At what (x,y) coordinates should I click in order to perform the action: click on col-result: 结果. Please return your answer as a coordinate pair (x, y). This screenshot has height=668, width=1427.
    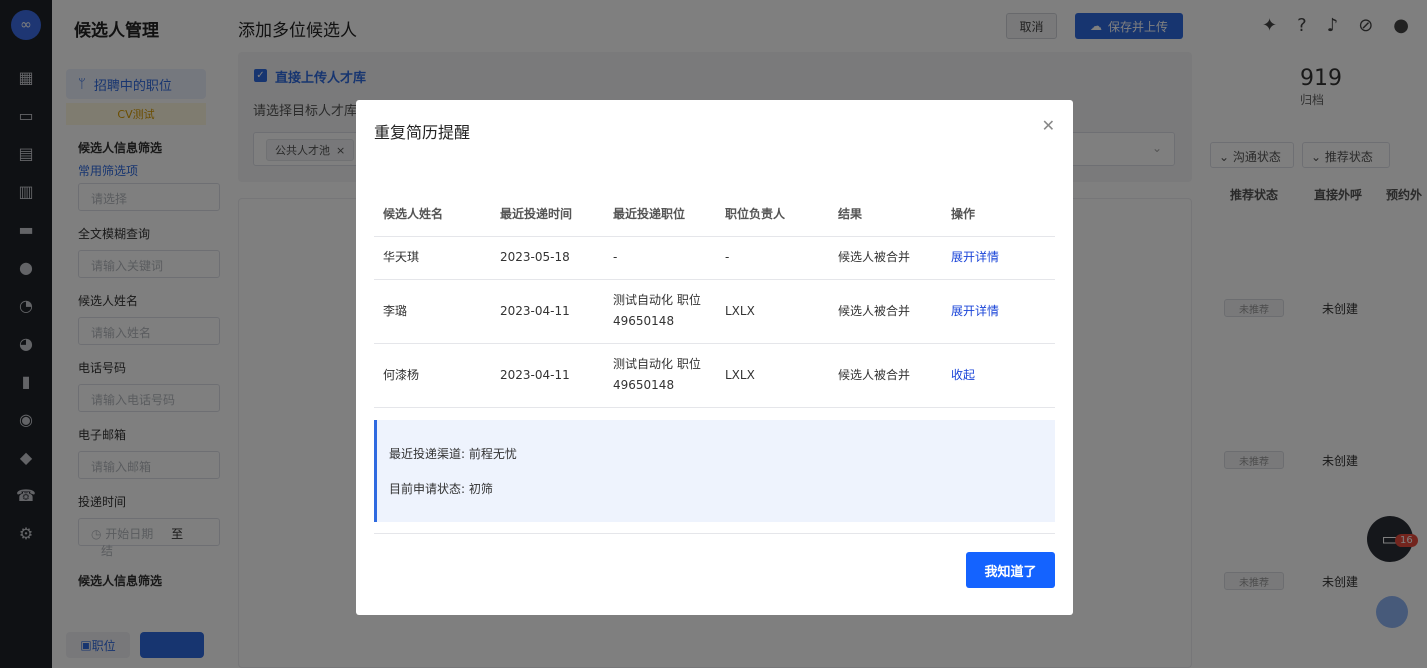
    Looking at the image, I should click on (885, 214).